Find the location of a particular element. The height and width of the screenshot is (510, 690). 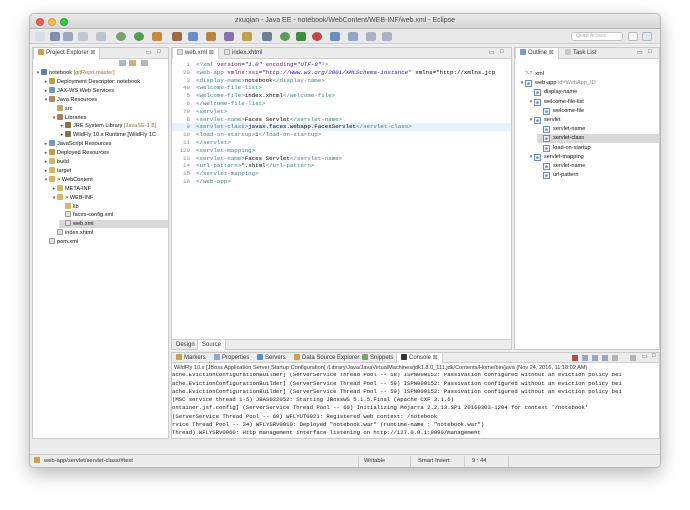

print-icon is located at coordinates (83, 36).